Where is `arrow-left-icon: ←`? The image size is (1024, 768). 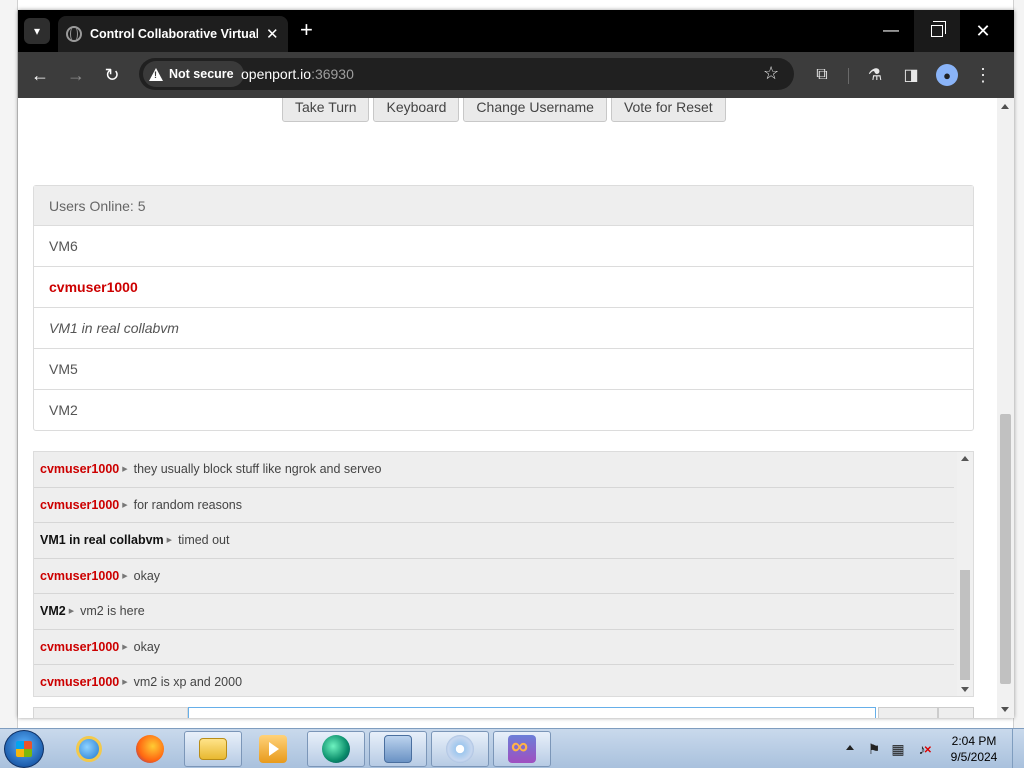 arrow-left-icon: ← is located at coordinates (40, 74).